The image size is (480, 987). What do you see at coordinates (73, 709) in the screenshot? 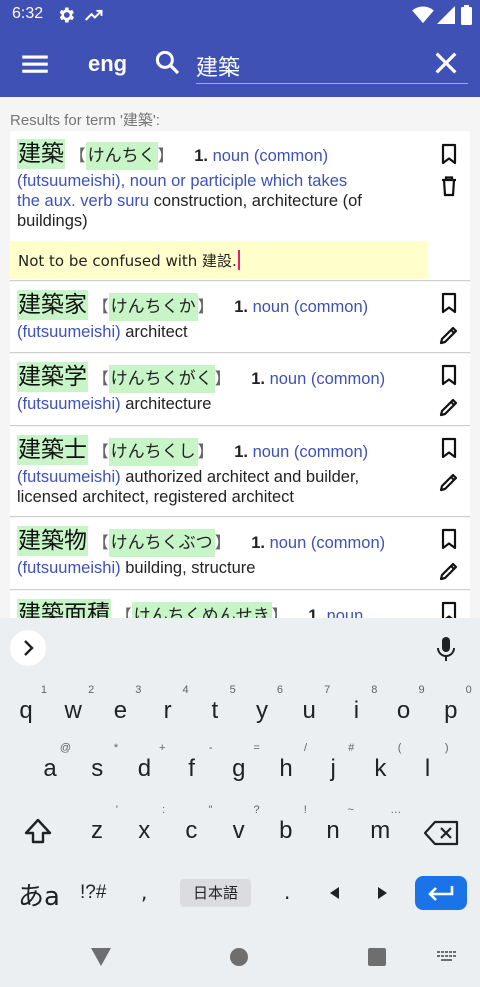
I see `key-w: 2w` at bounding box center [73, 709].